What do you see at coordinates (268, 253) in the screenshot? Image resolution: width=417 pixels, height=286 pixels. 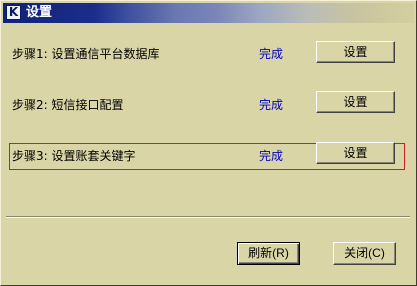 I see `refresh-button: 刷新(R)` at bounding box center [268, 253].